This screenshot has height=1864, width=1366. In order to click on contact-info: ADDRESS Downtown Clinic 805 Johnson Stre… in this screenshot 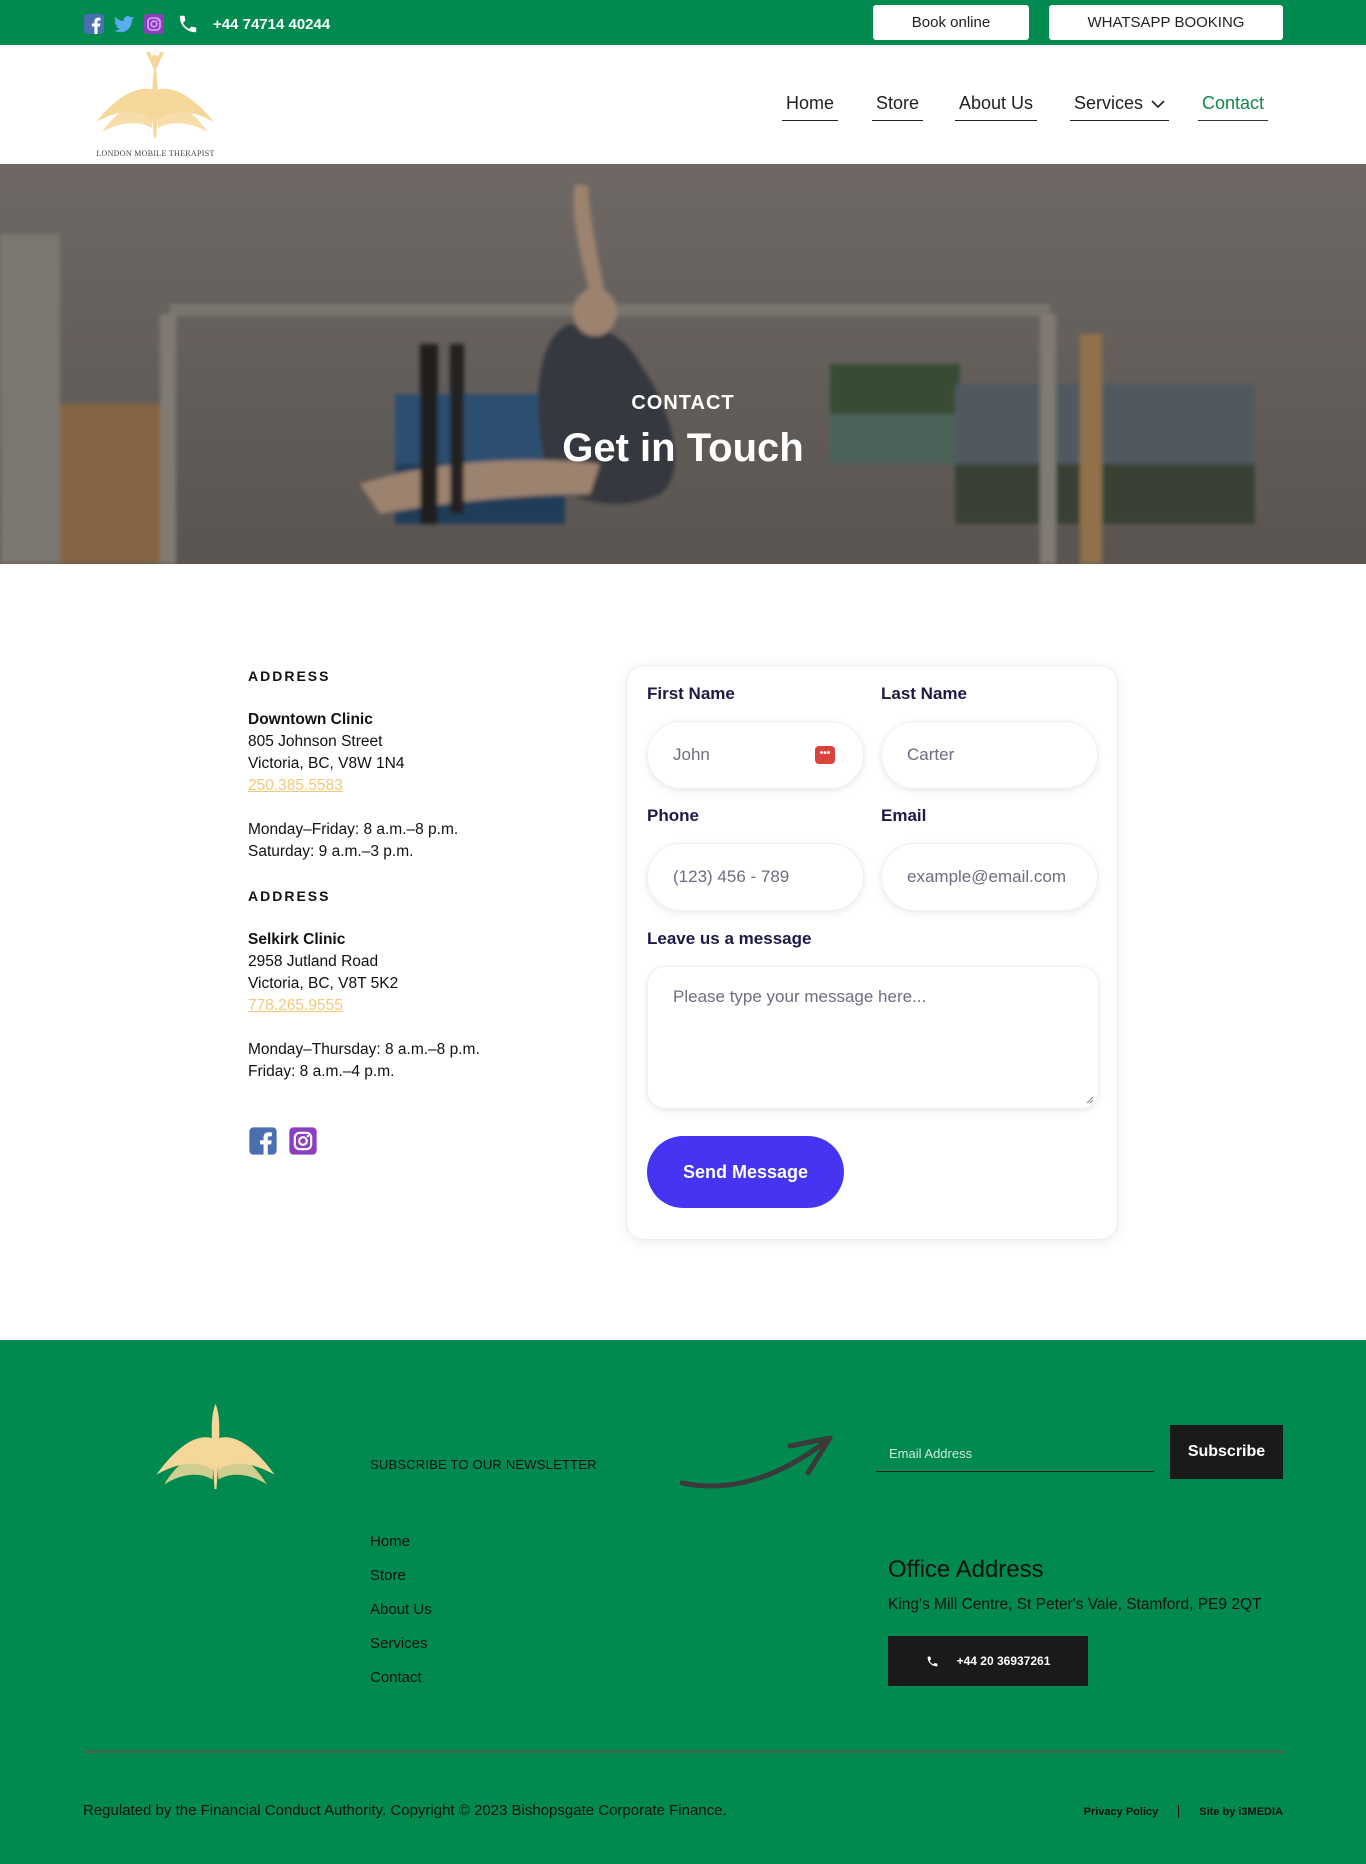, I will do `click(413, 874)`.